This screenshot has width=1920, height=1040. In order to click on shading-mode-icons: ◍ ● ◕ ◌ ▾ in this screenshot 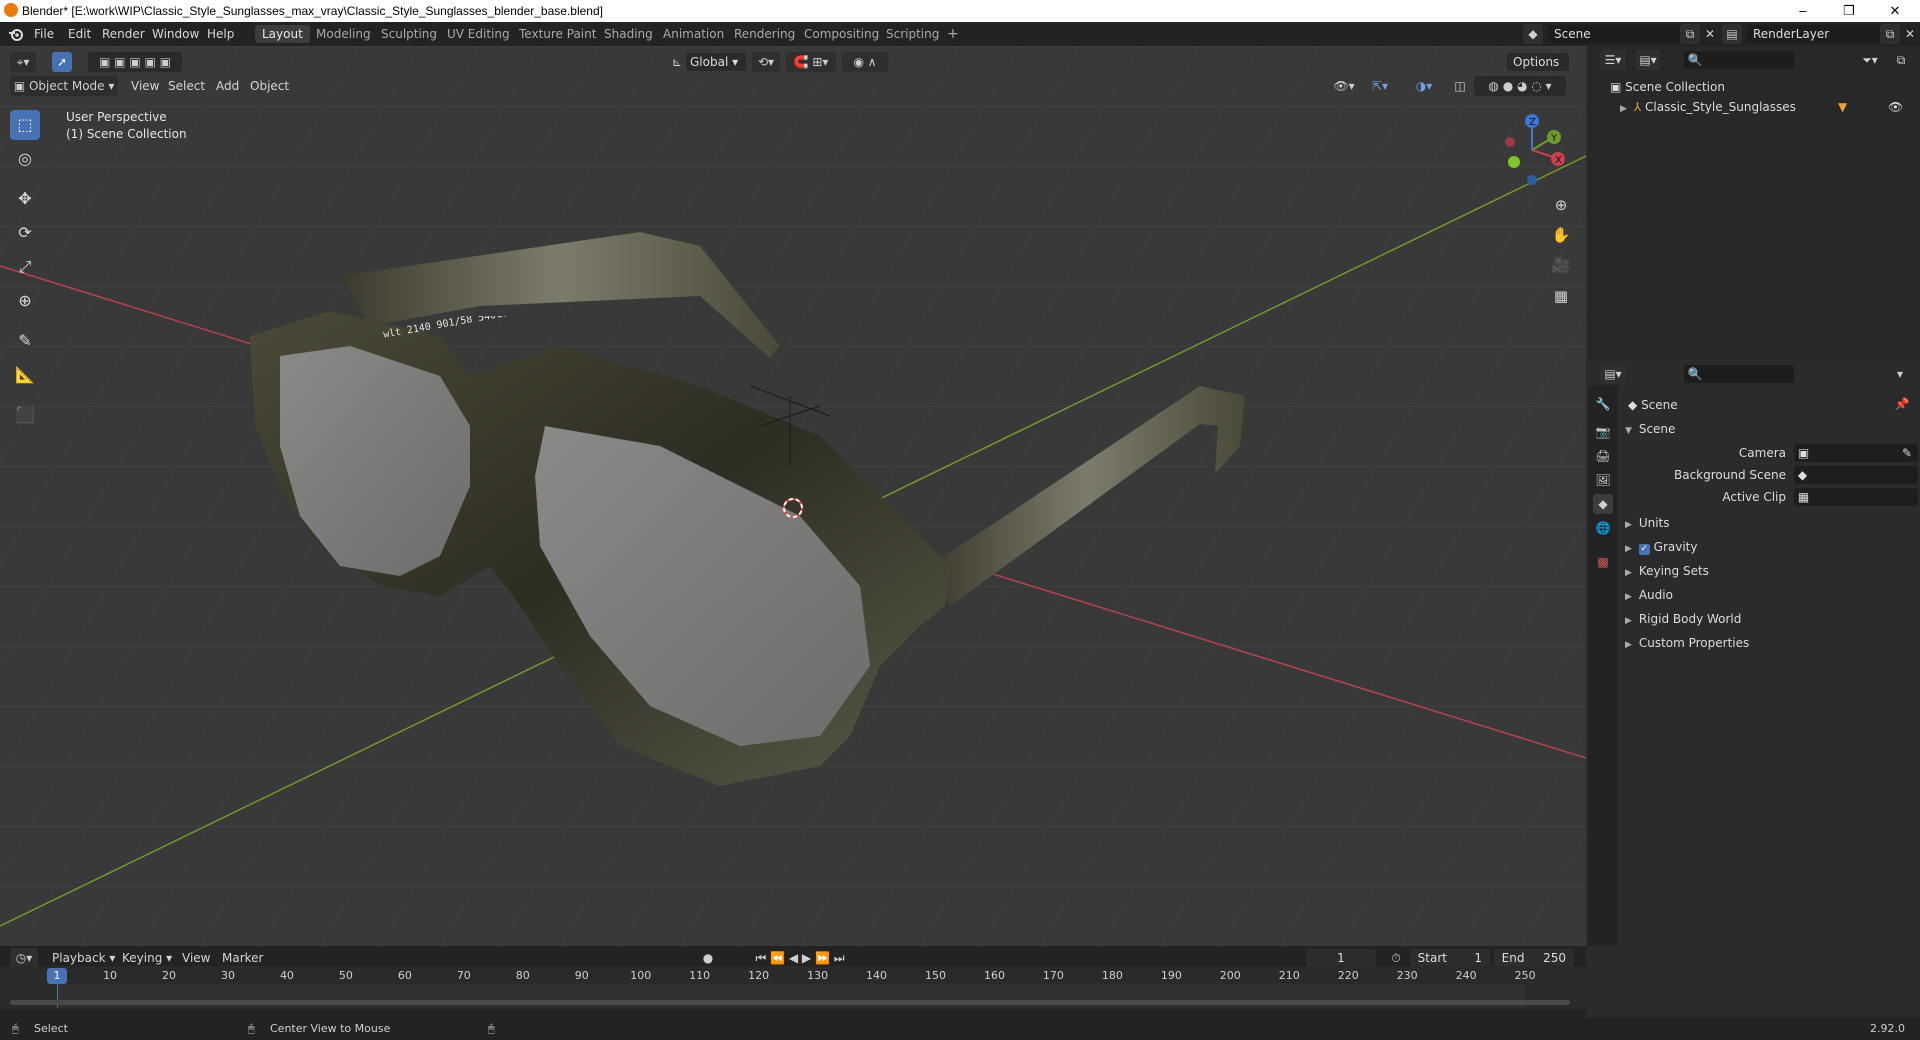, I will do `click(1520, 86)`.